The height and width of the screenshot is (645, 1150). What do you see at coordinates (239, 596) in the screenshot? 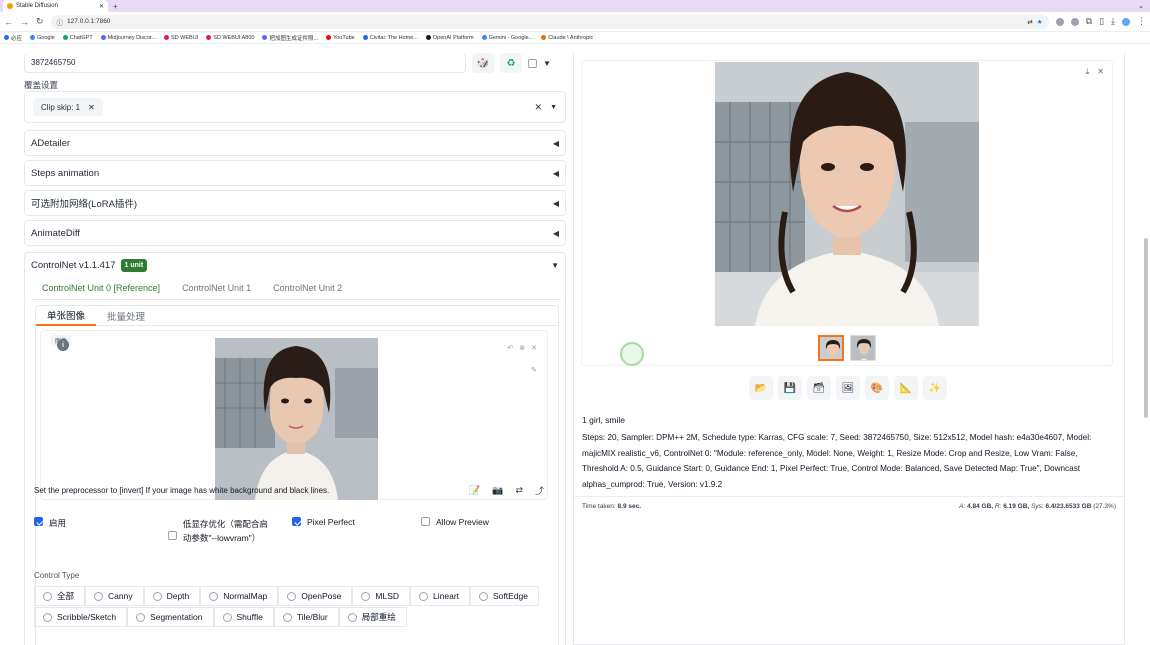
I see `control-type-option: NormalMap` at bounding box center [239, 596].